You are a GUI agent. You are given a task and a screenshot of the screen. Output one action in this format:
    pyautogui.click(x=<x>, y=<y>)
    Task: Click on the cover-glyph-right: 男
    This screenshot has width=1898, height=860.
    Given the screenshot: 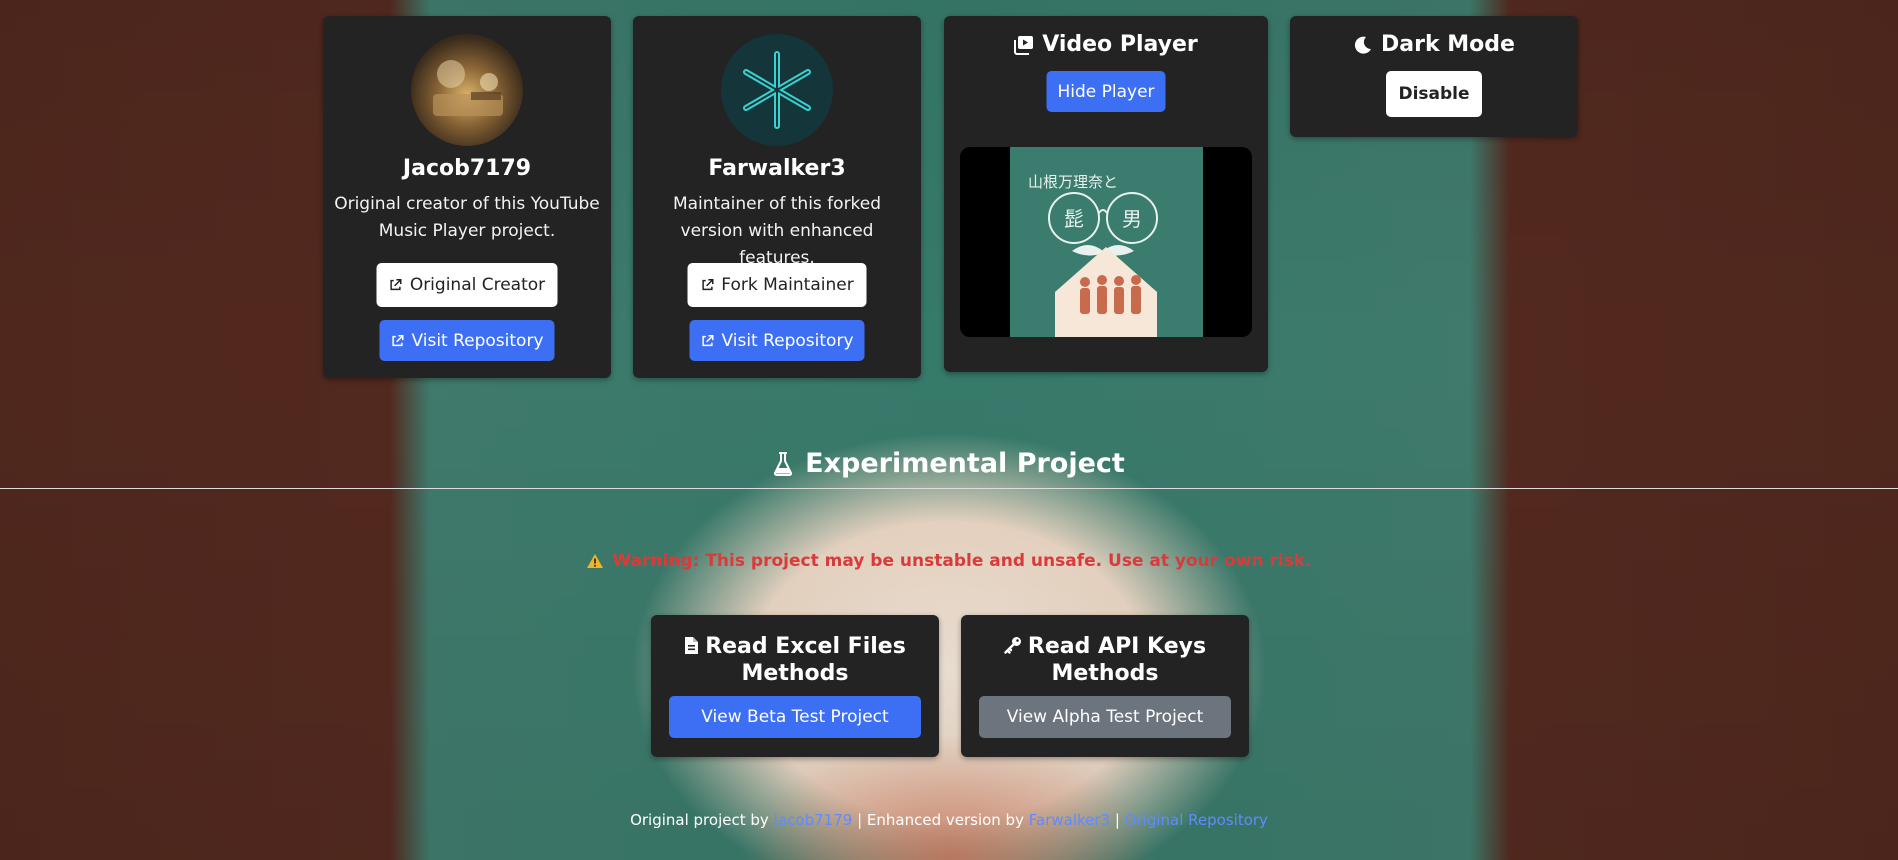 What is the action you would take?
    pyautogui.click(x=1132, y=219)
    